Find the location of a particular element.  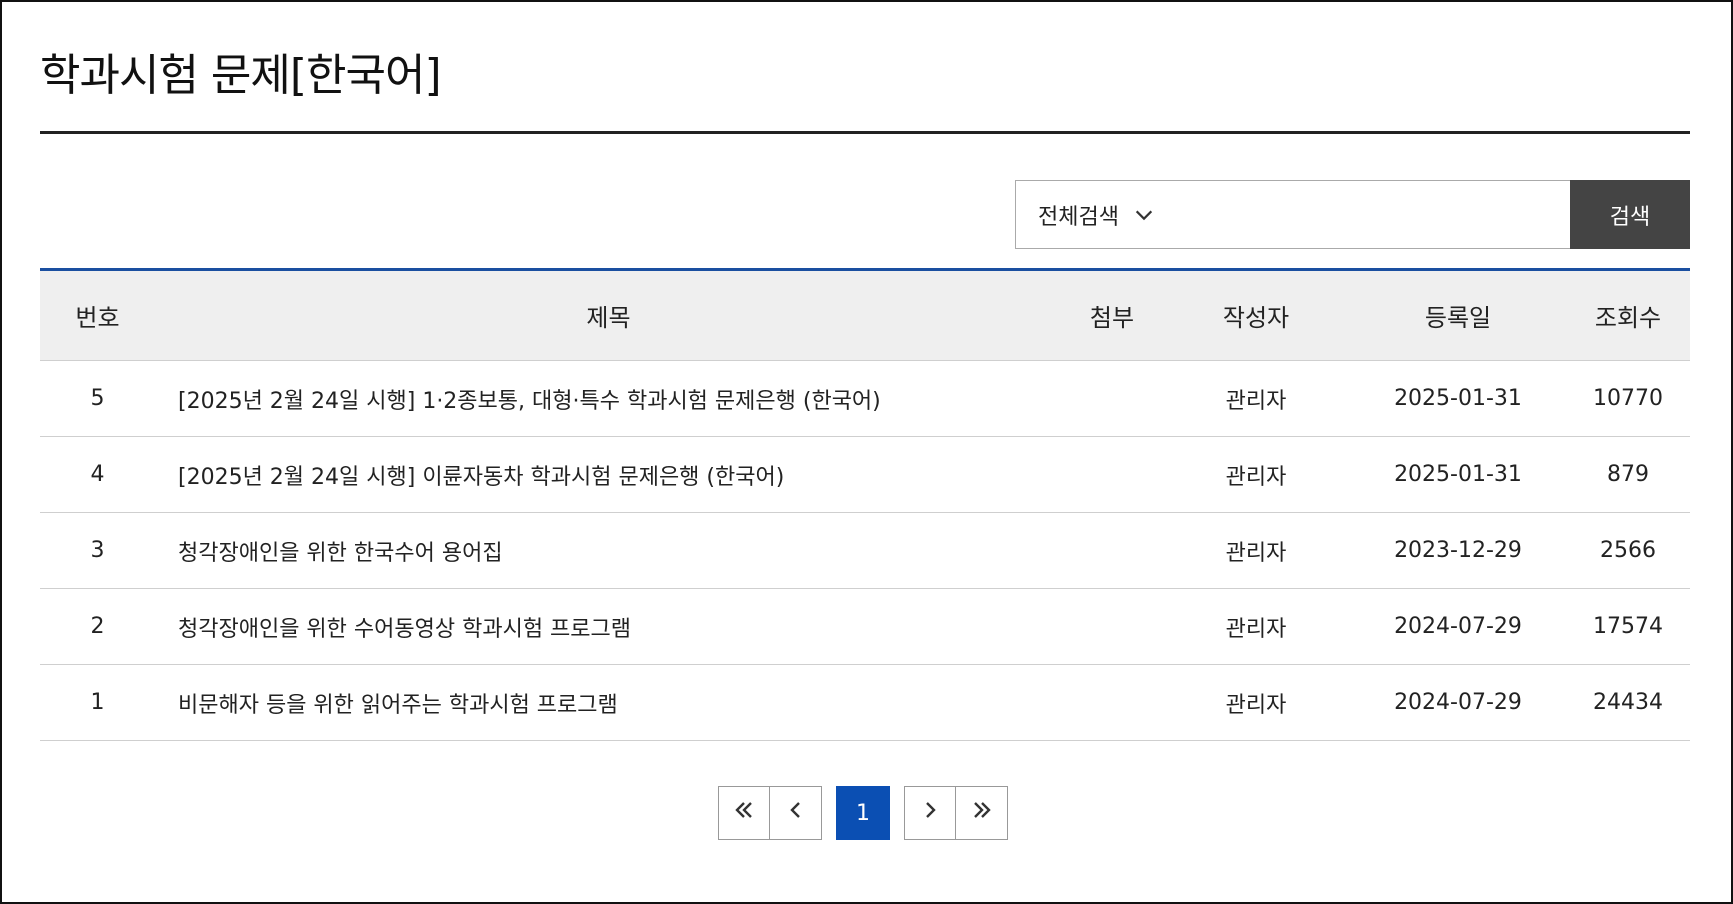

row-views: 24434 is located at coordinates (1628, 702).